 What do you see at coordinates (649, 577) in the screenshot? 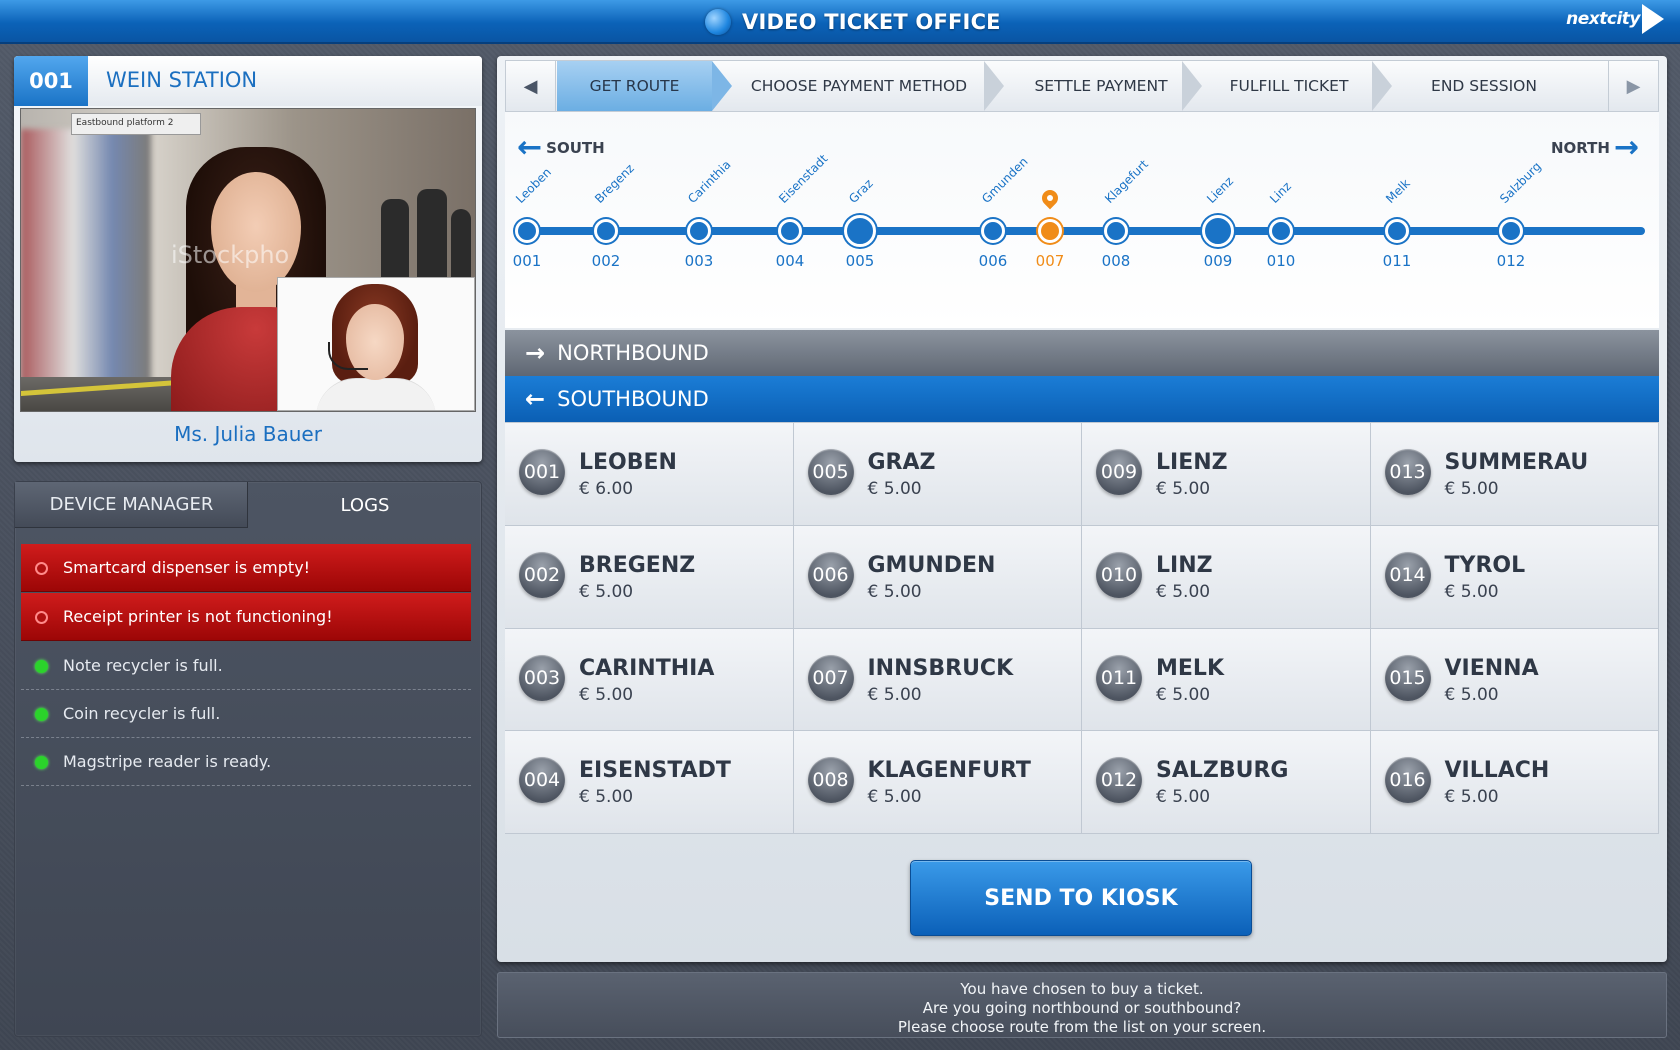
I see `destination-cell: 002 BREGENZ € 5.00` at bounding box center [649, 577].